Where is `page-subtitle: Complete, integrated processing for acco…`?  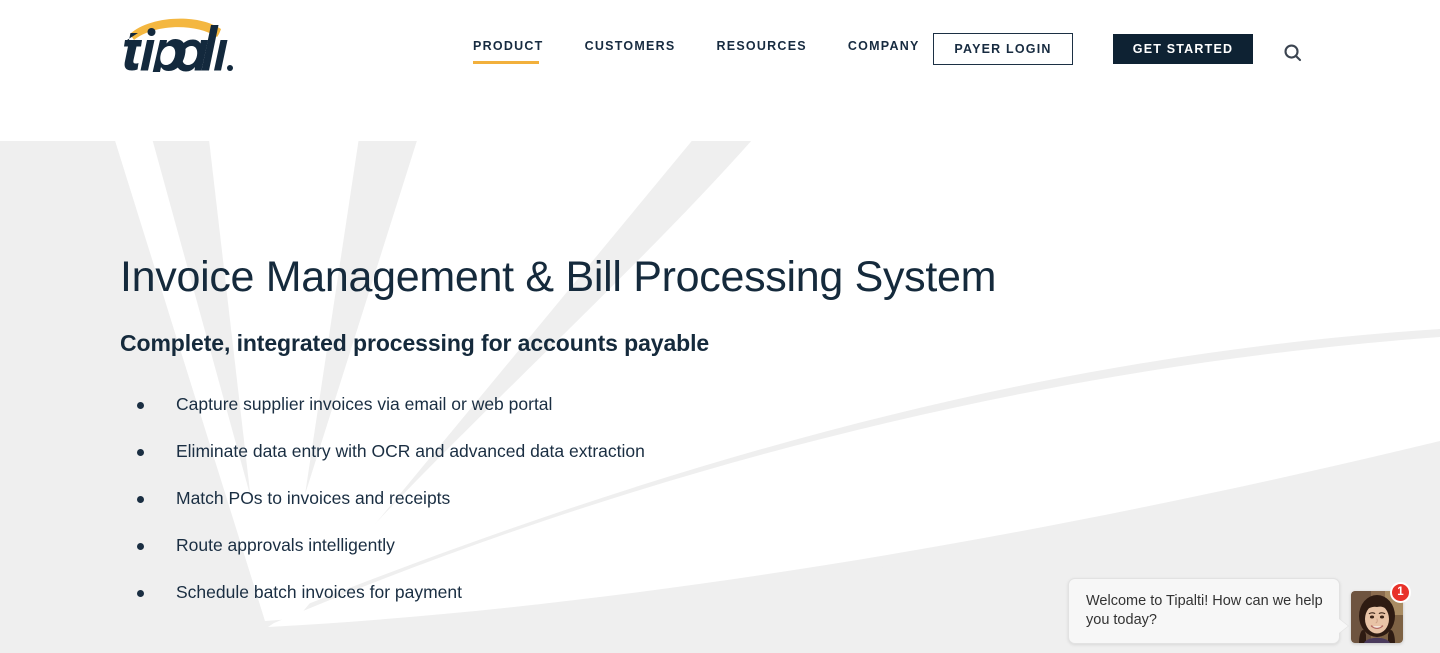 page-subtitle: Complete, integrated processing for acco… is located at coordinates (415, 343).